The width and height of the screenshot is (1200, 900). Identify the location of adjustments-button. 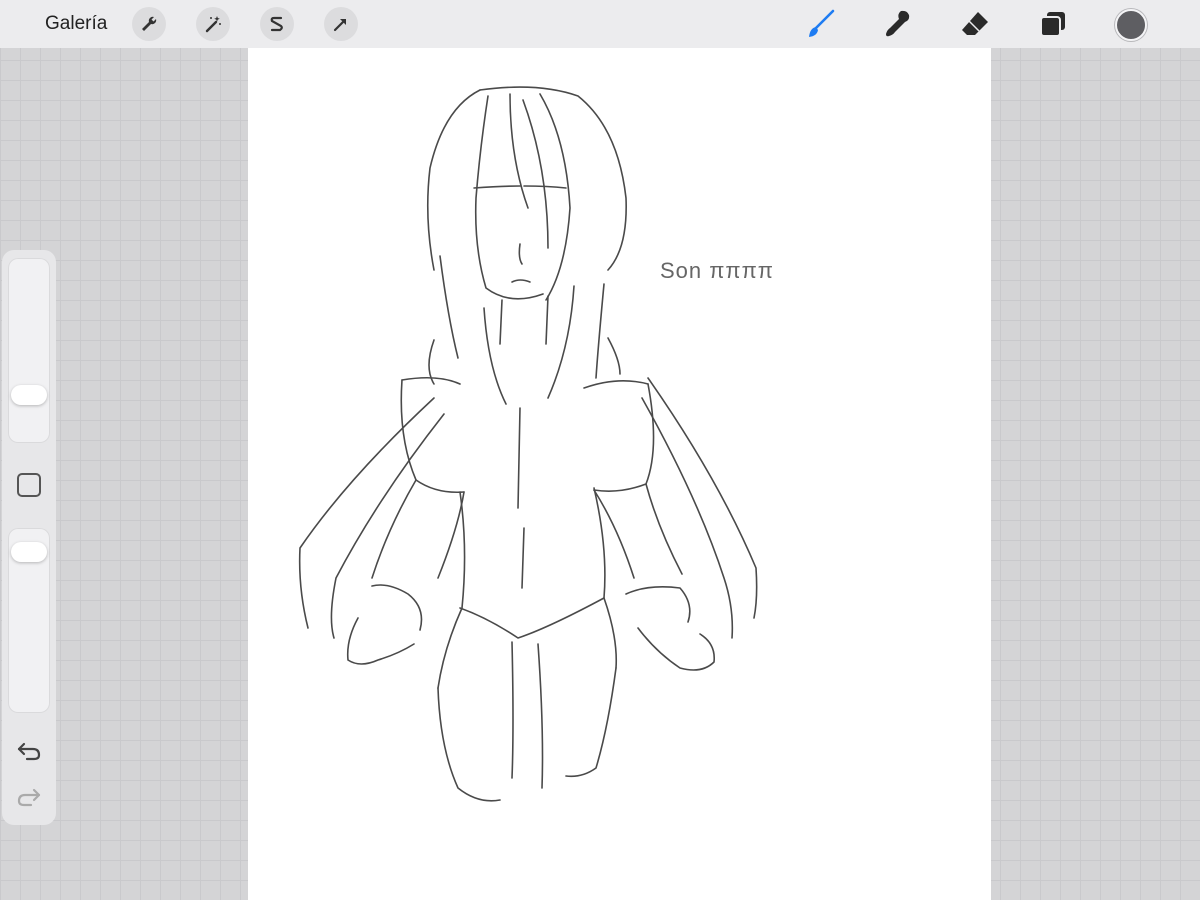
(213, 24).